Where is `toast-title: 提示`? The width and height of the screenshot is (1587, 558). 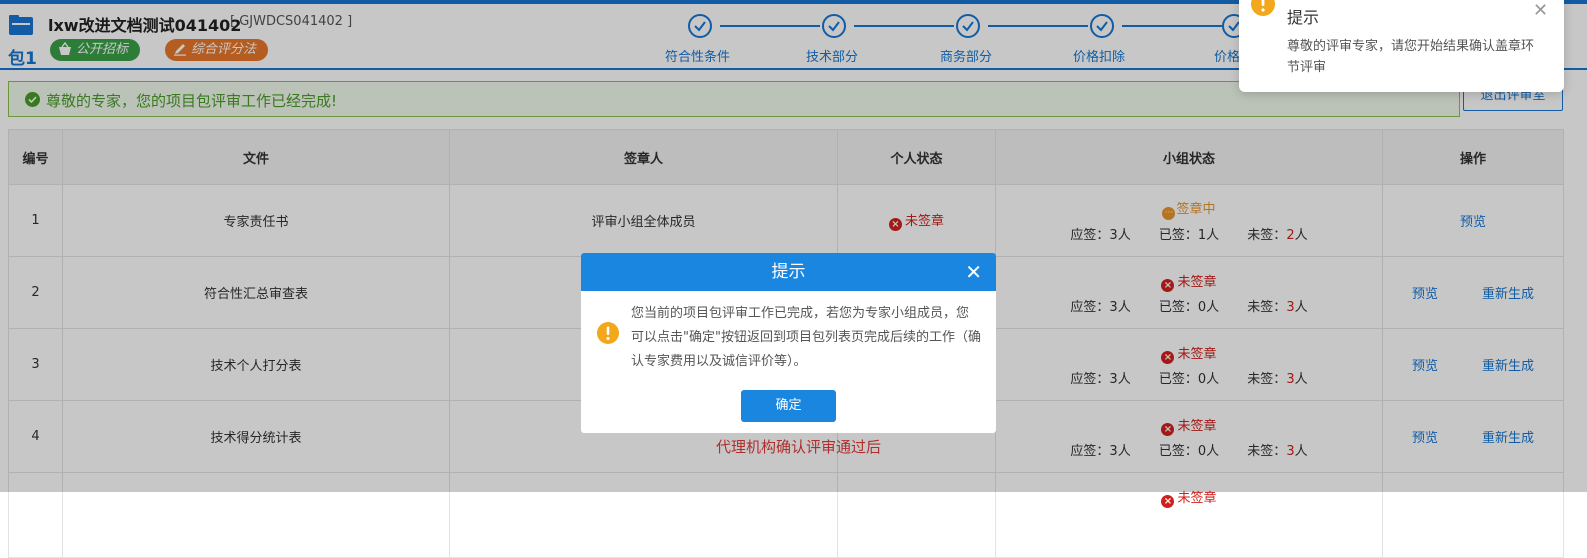
toast-title: 提示 is located at coordinates (1303, 17).